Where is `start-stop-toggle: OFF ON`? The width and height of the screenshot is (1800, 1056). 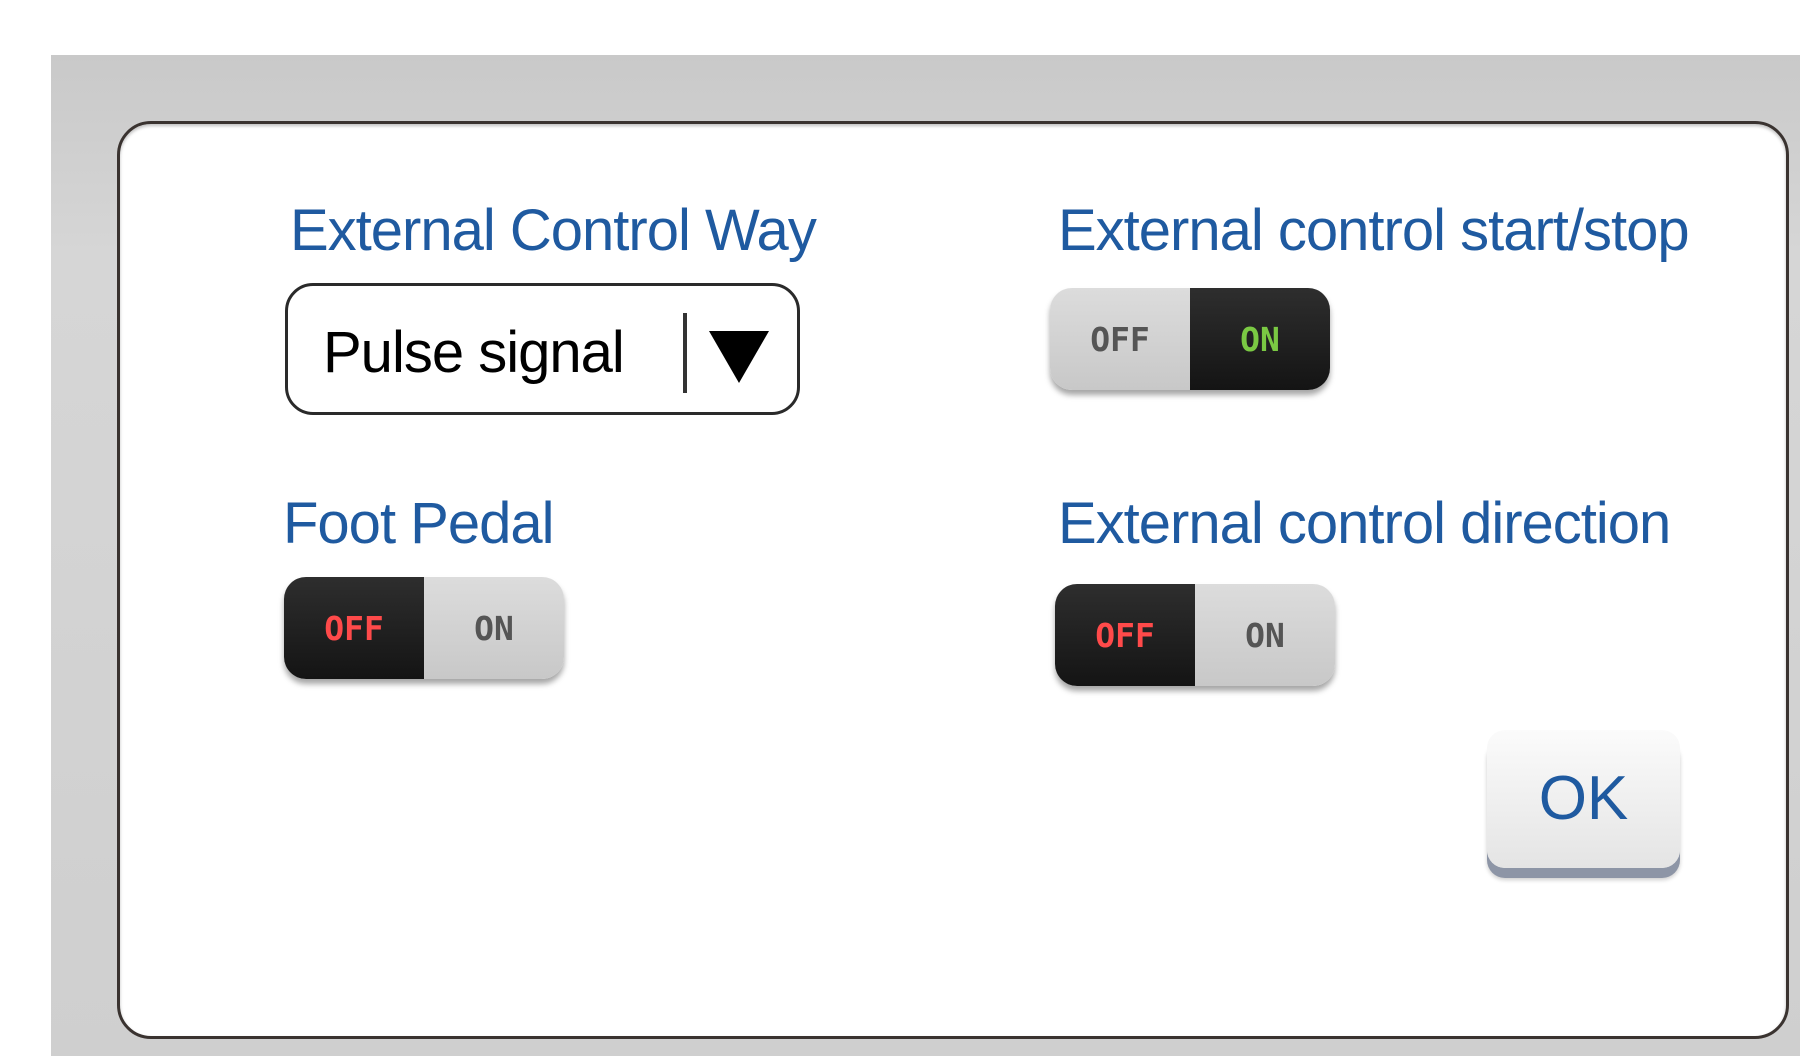
start-stop-toggle: OFF ON is located at coordinates (1190, 339).